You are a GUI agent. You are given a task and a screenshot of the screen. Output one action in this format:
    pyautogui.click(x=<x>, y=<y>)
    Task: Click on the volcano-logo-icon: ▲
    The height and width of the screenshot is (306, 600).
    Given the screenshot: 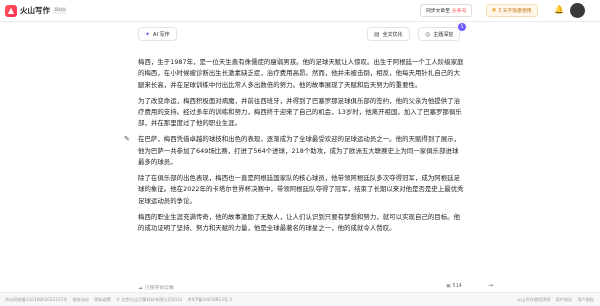 What is the action you would take?
    pyautogui.click(x=11, y=10)
    